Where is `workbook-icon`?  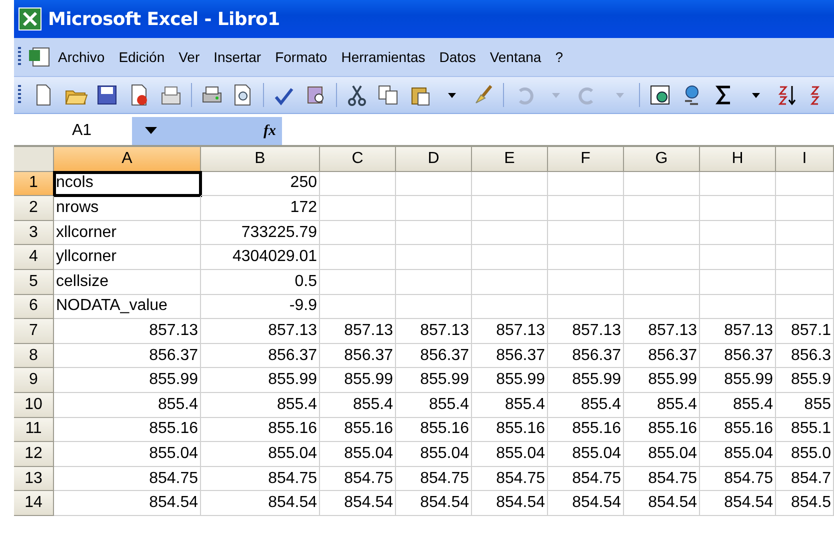 workbook-icon is located at coordinates (39, 57).